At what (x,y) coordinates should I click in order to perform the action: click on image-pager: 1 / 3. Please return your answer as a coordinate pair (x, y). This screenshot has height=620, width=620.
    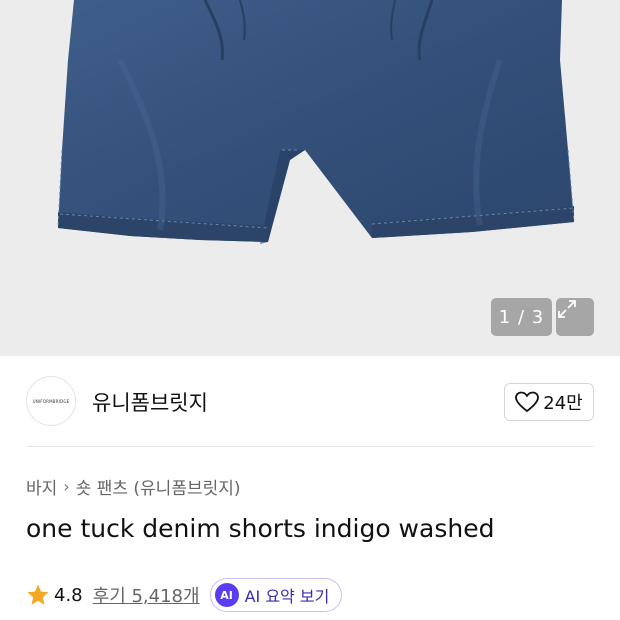
    Looking at the image, I should click on (521, 317).